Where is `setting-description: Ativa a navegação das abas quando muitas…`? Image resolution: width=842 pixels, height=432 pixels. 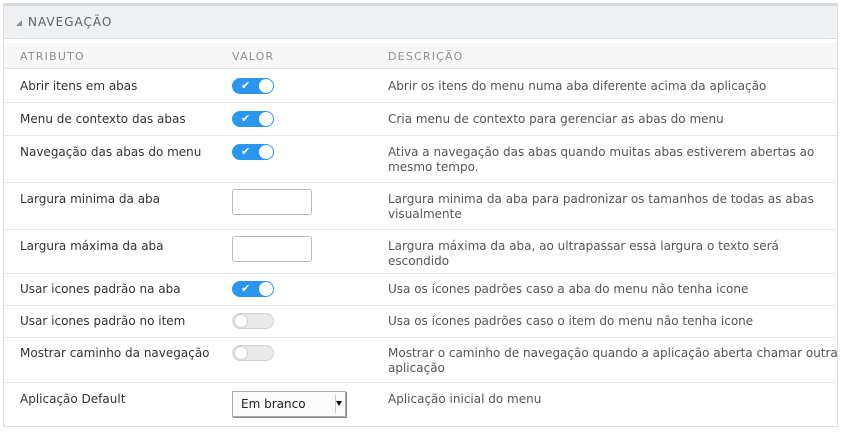
setting-description: Ativa a navegação das abas quando muitas… is located at coordinates (601, 159).